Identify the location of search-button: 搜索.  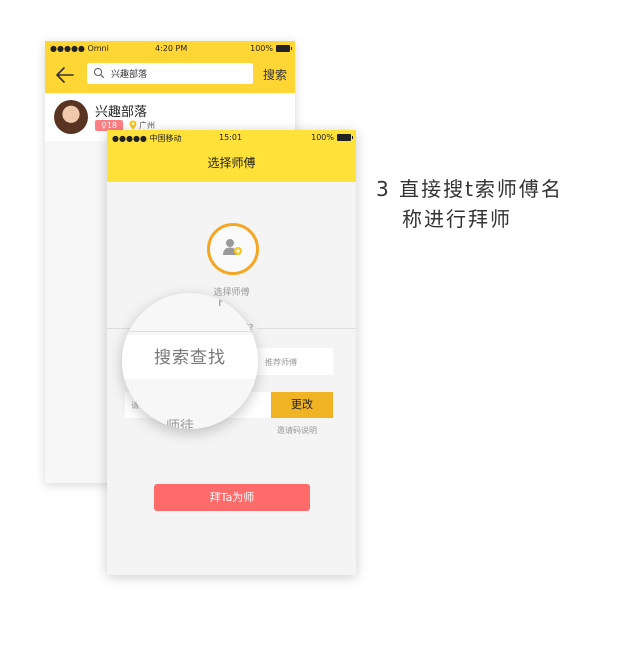
(275, 74).